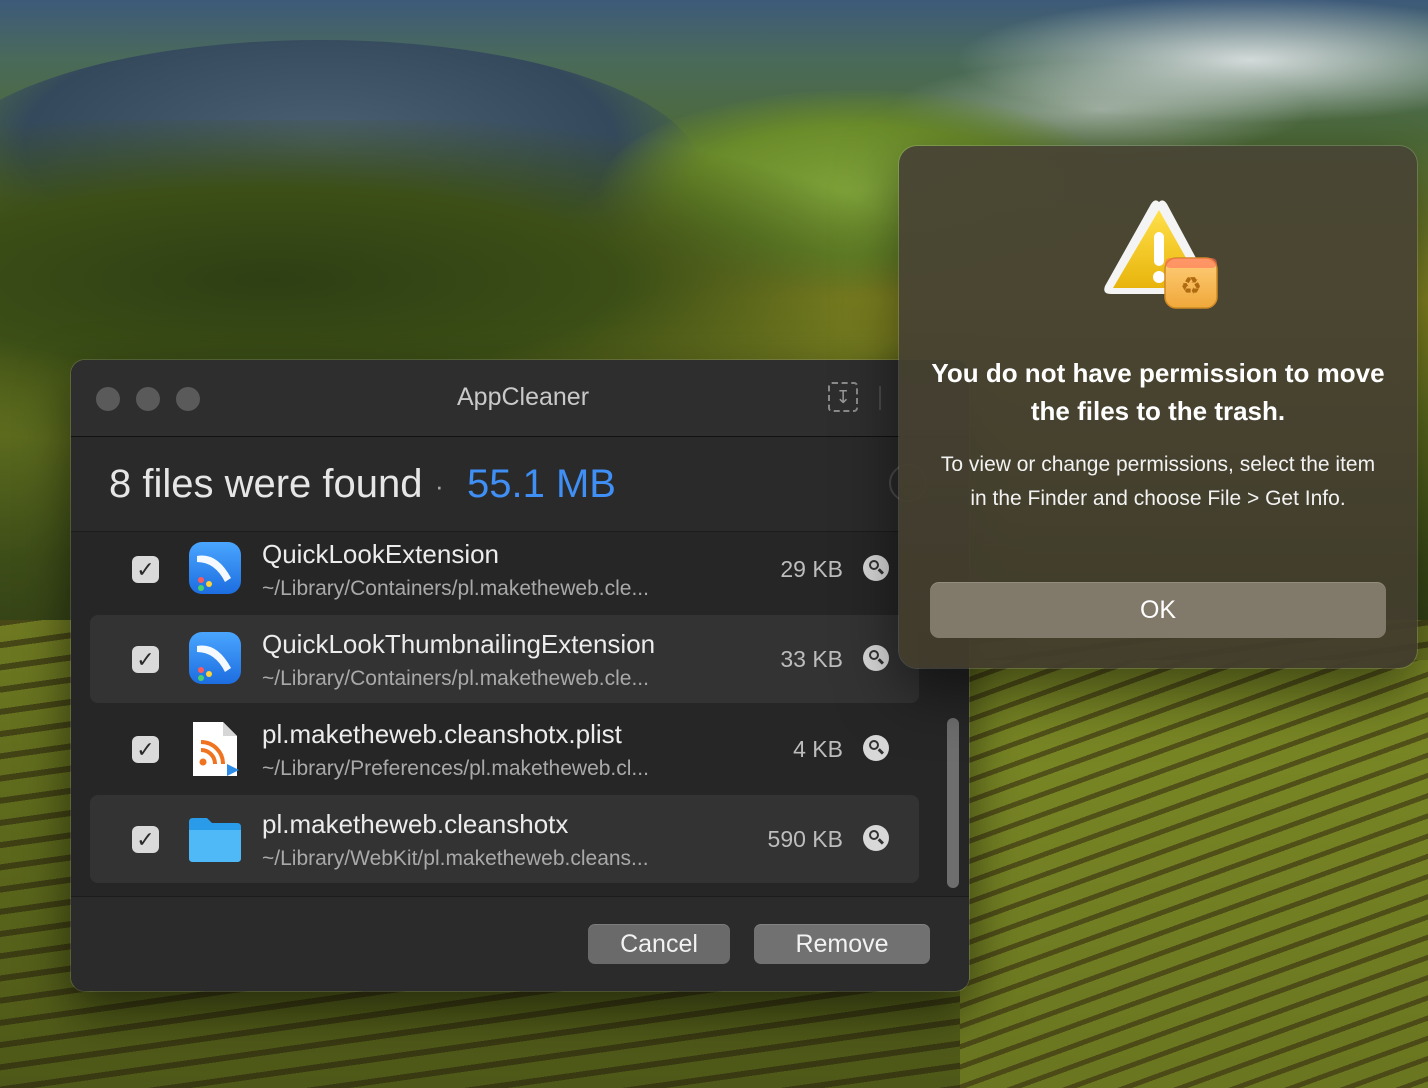  I want to click on file-name: QuickLookThumbnailingExtension, so click(459, 644).